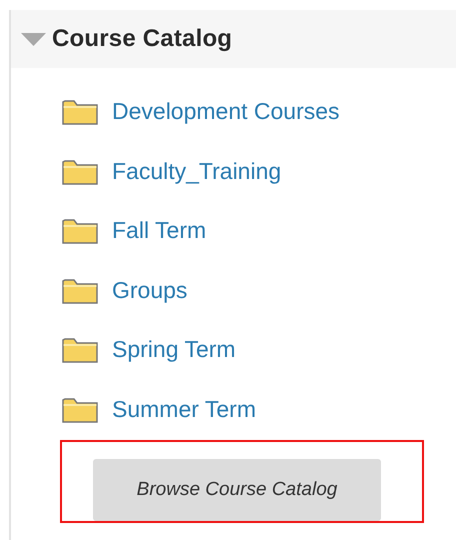  What do you see at coordinates (33, 39) in the screenshot?
I see `collapse-triangle-icon` at bounding box center [33, 39].